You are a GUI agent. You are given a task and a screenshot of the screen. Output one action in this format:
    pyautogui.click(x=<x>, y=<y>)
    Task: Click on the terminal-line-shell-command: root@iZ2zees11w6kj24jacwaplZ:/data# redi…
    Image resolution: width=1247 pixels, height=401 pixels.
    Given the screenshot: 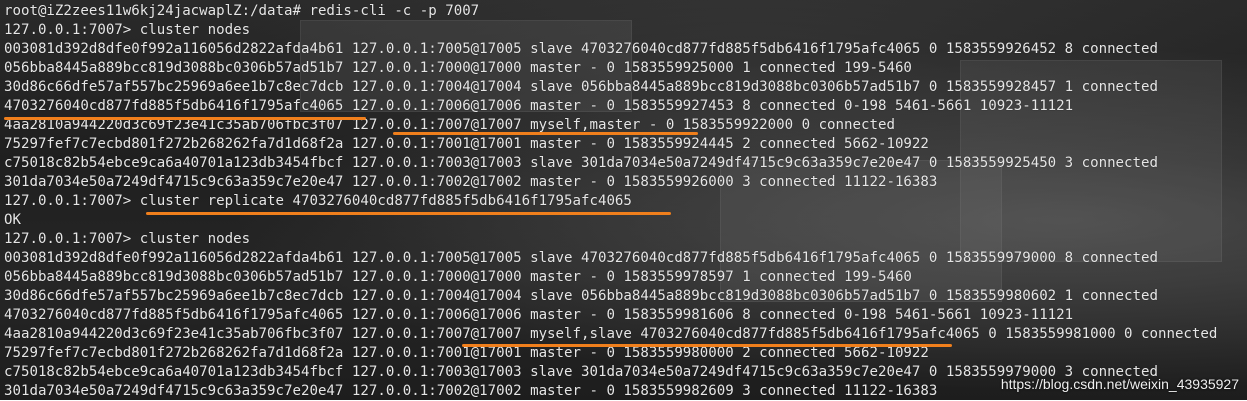 What is the action you would take?
    pyautogui.click(x=242, y=11)
    